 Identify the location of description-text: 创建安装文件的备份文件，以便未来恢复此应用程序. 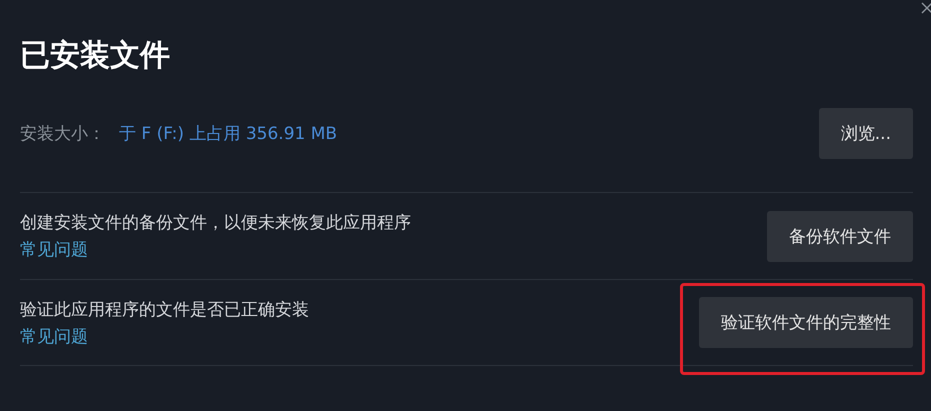
(215, 223).